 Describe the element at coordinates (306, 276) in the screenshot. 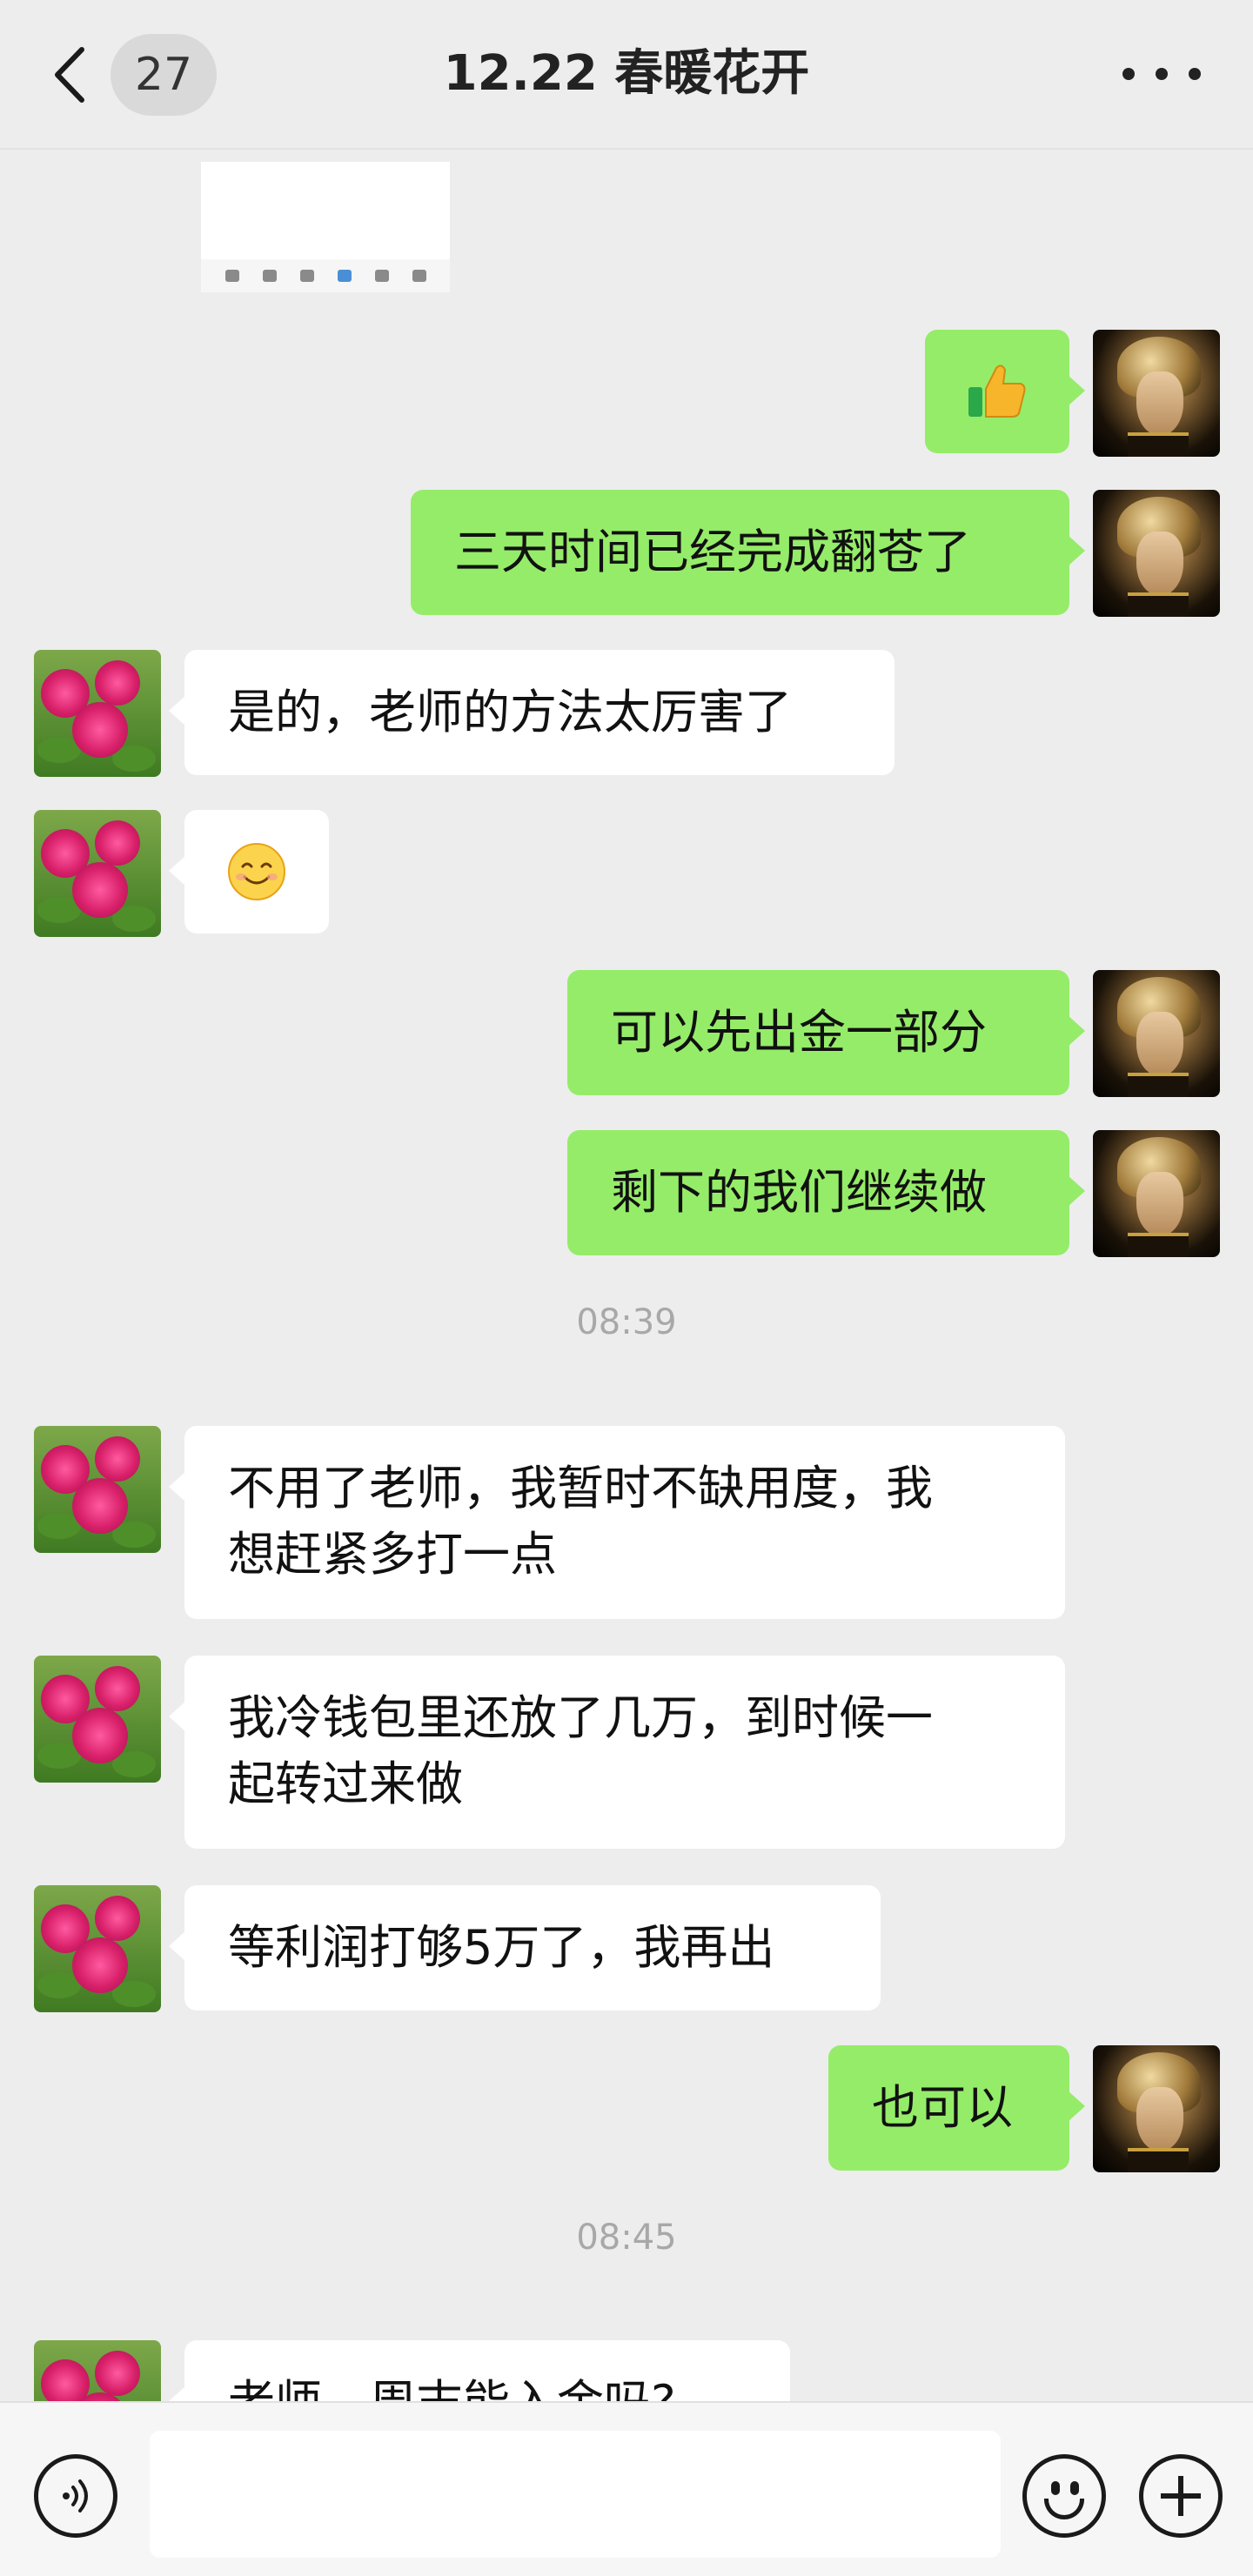

I see `share-icon` at that location.